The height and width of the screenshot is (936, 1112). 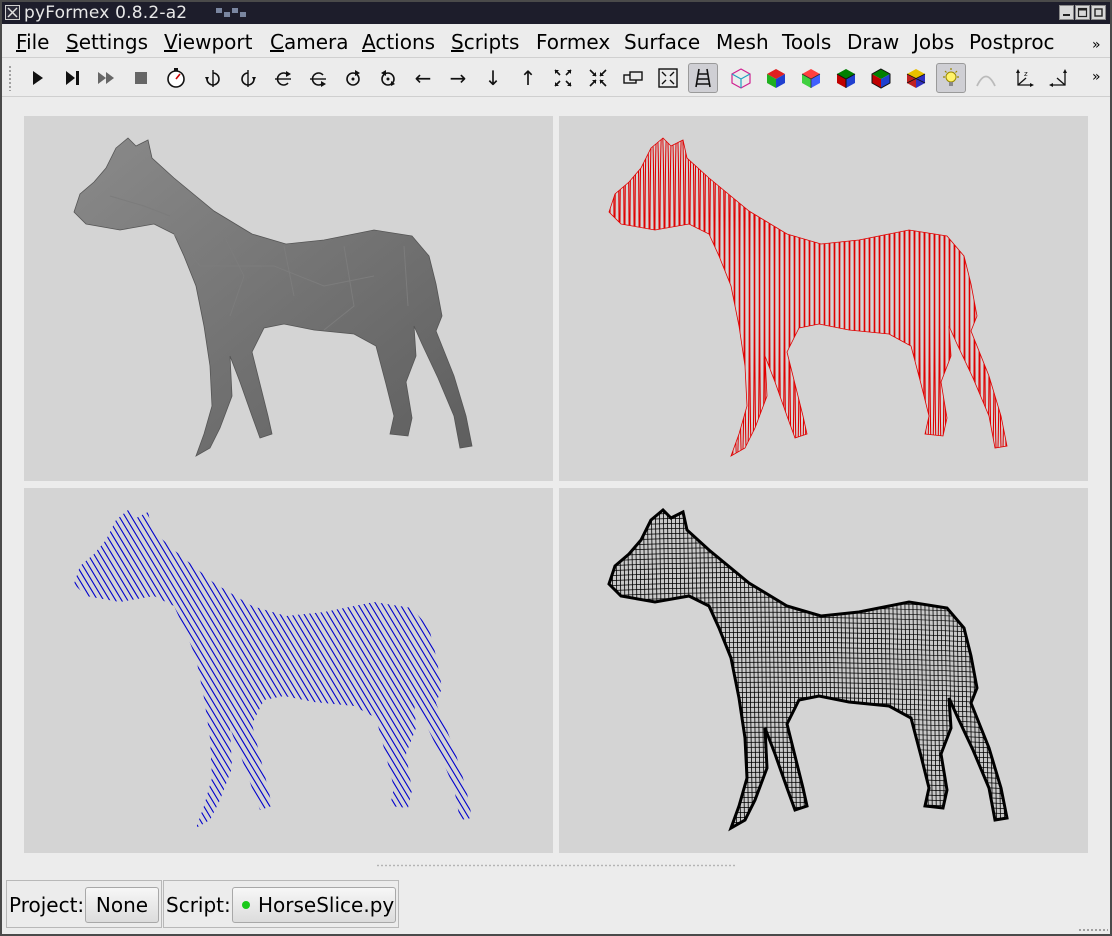 I want to click on pan-right-button: →, so click(x=458, y=78).